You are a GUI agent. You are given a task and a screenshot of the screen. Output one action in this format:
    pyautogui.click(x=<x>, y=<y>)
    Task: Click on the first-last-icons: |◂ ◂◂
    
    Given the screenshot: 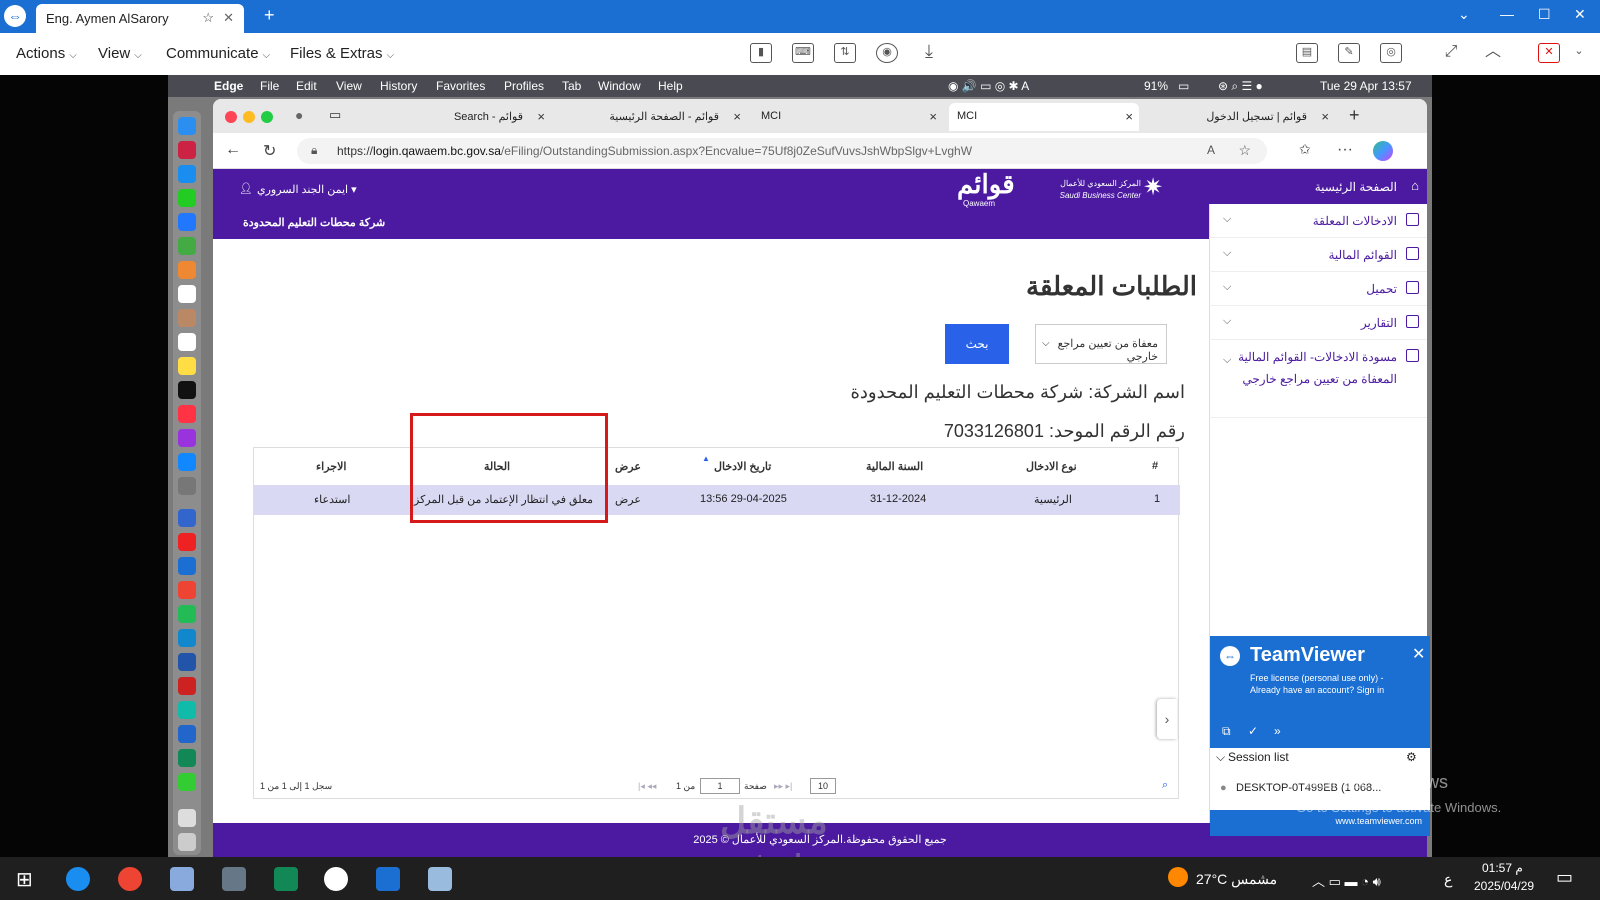 What is the action you would take?
    pyautogui.click(x=647, y=786)
    